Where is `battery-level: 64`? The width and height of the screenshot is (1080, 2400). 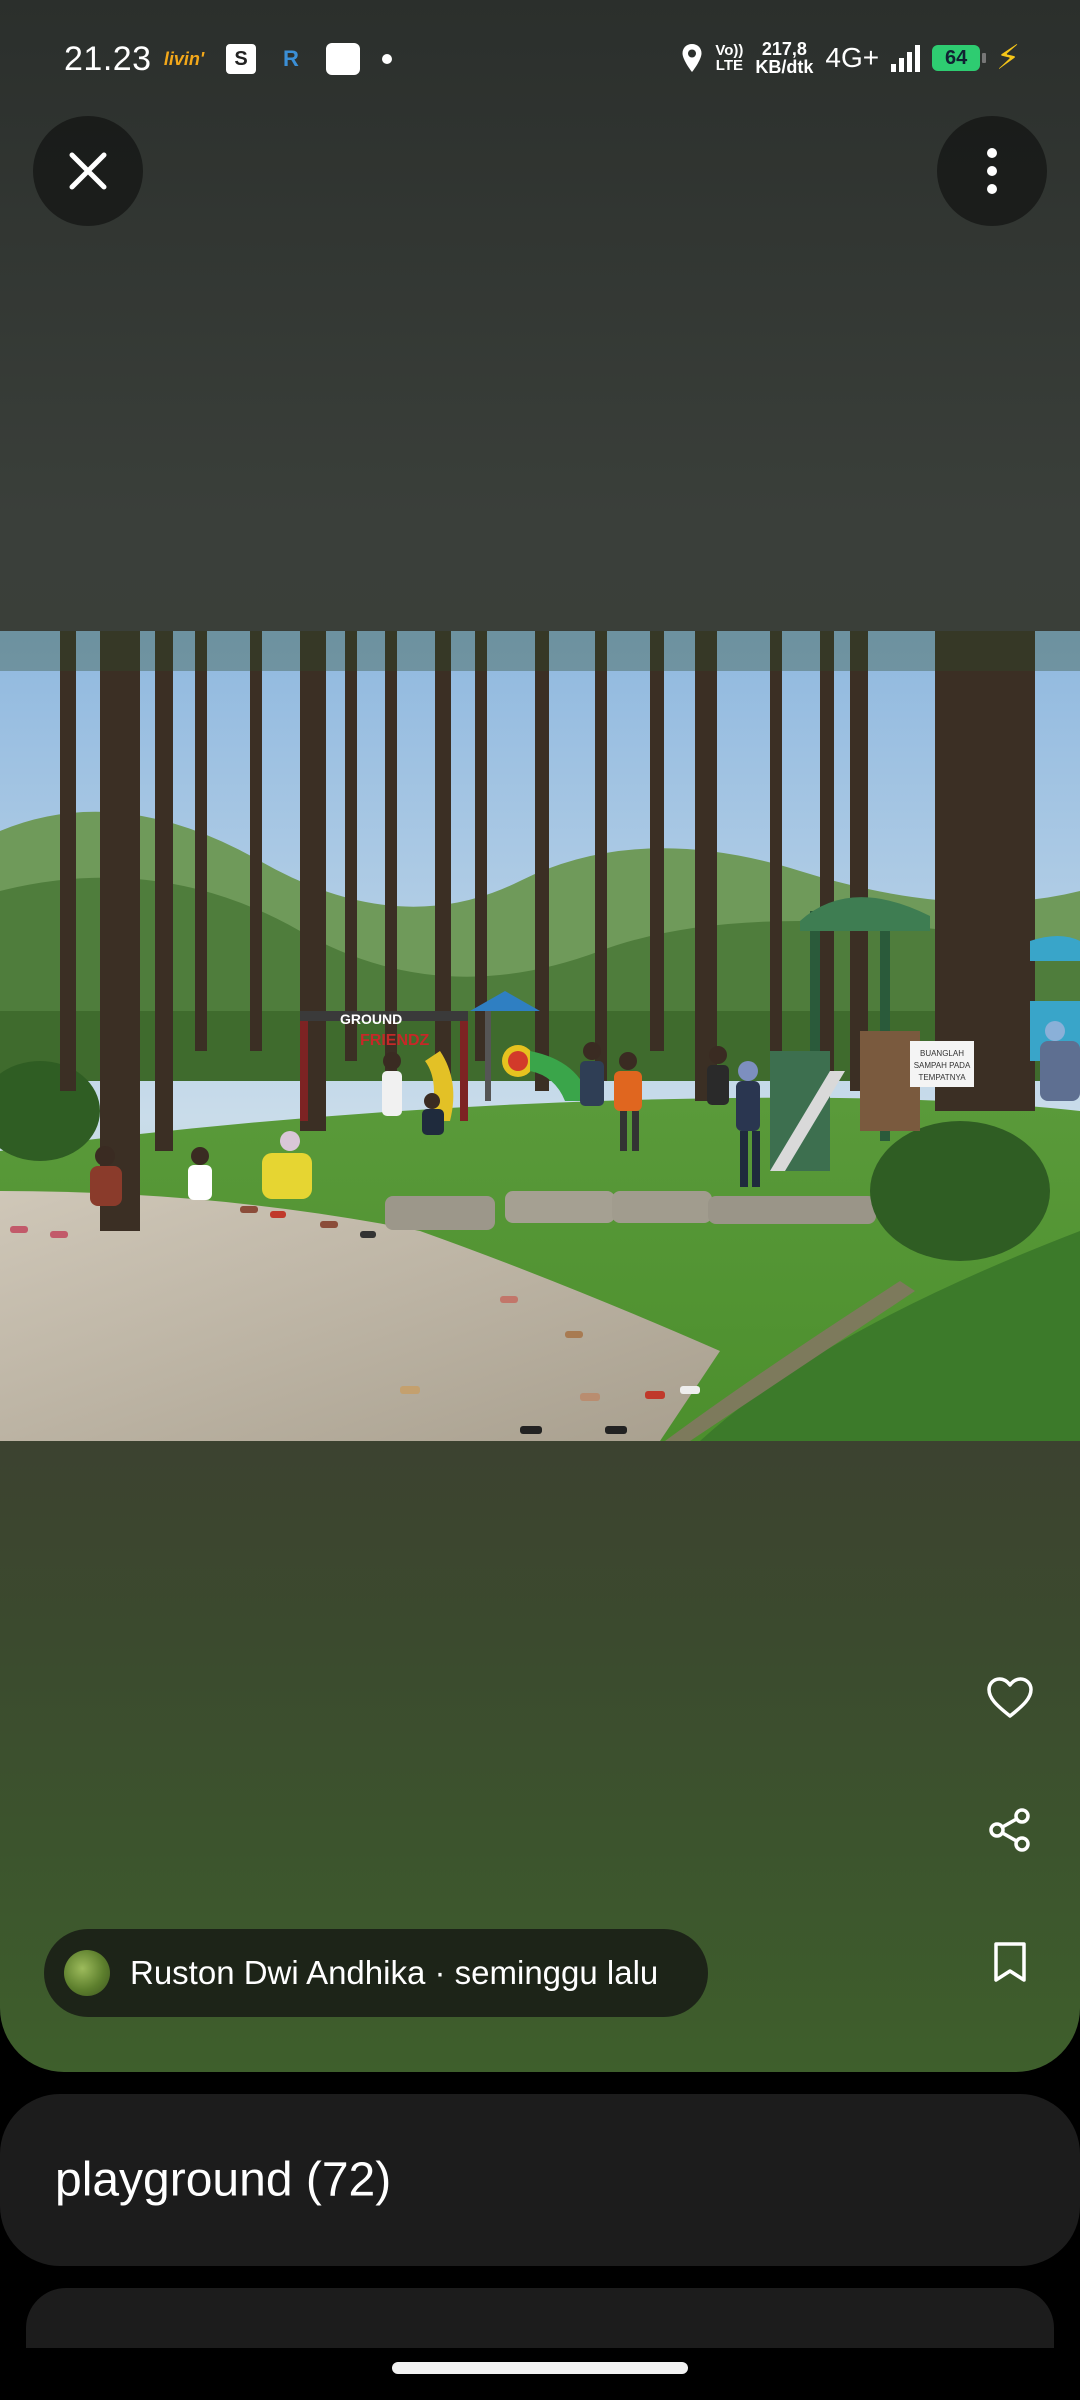 battery-level: 64 is located at coordinates (956, 57).